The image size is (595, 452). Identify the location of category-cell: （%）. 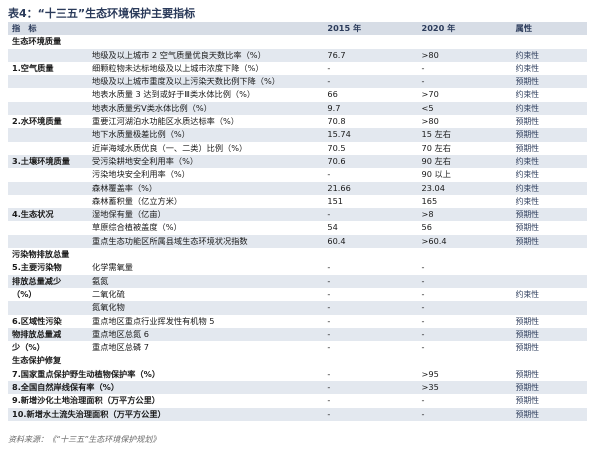
(48, 294).